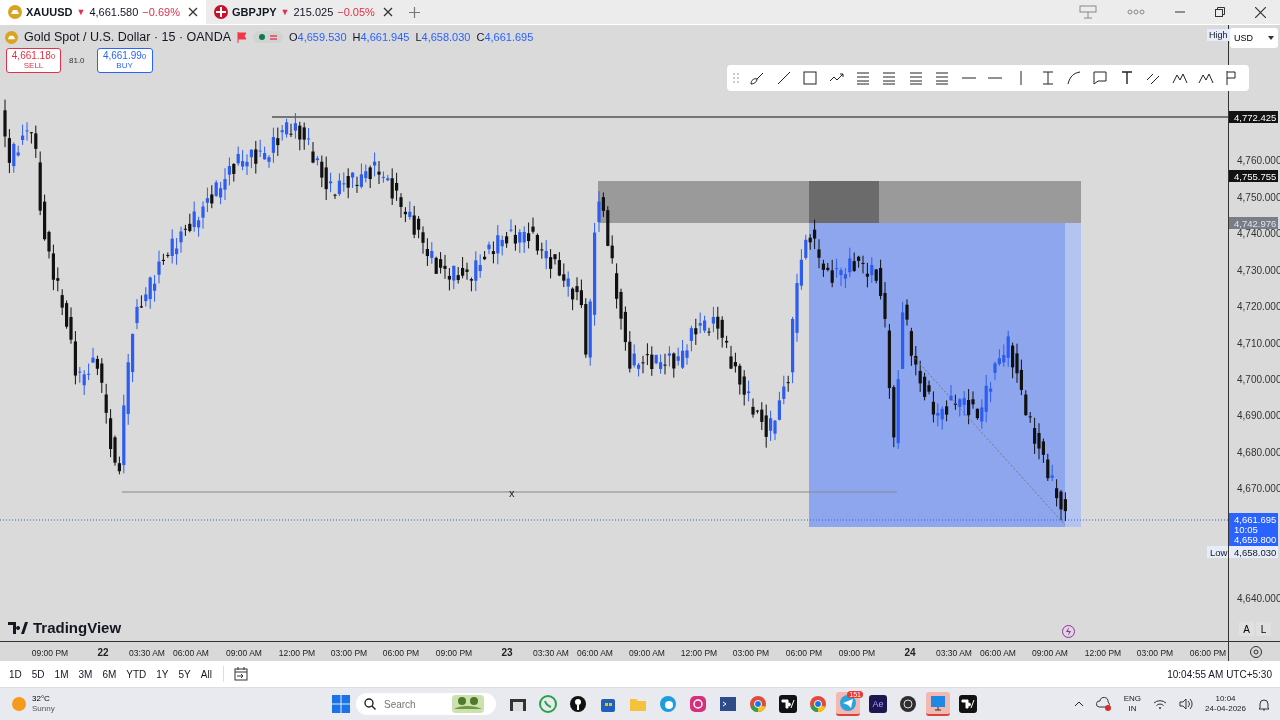 The image size is (1280, 720). What do you see at coordinates (938, 703) in the screenshot?
I see `monitor-icon` at bounding box center [938, 703].